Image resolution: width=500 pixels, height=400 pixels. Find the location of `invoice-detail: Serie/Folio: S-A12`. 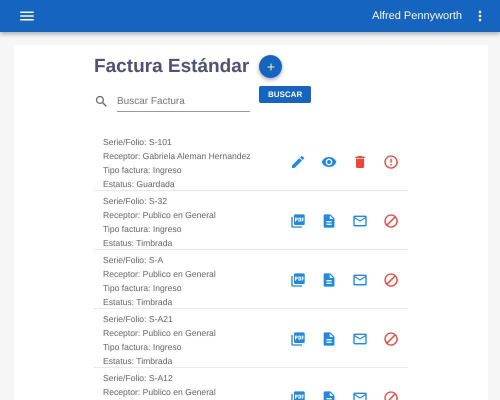

invoice-detail: Serie/Folio: S-A12 is located at coordinates (138, 378).